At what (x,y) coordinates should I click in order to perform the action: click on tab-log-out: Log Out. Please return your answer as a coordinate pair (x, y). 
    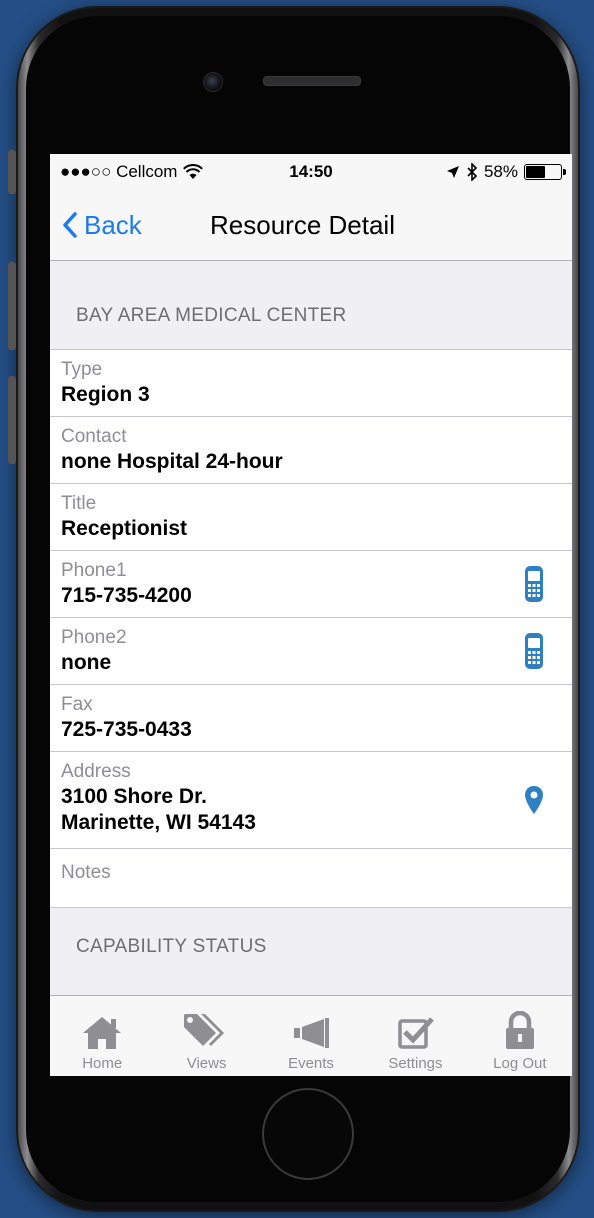
    Looking at the image, I should click on (520, 1036).